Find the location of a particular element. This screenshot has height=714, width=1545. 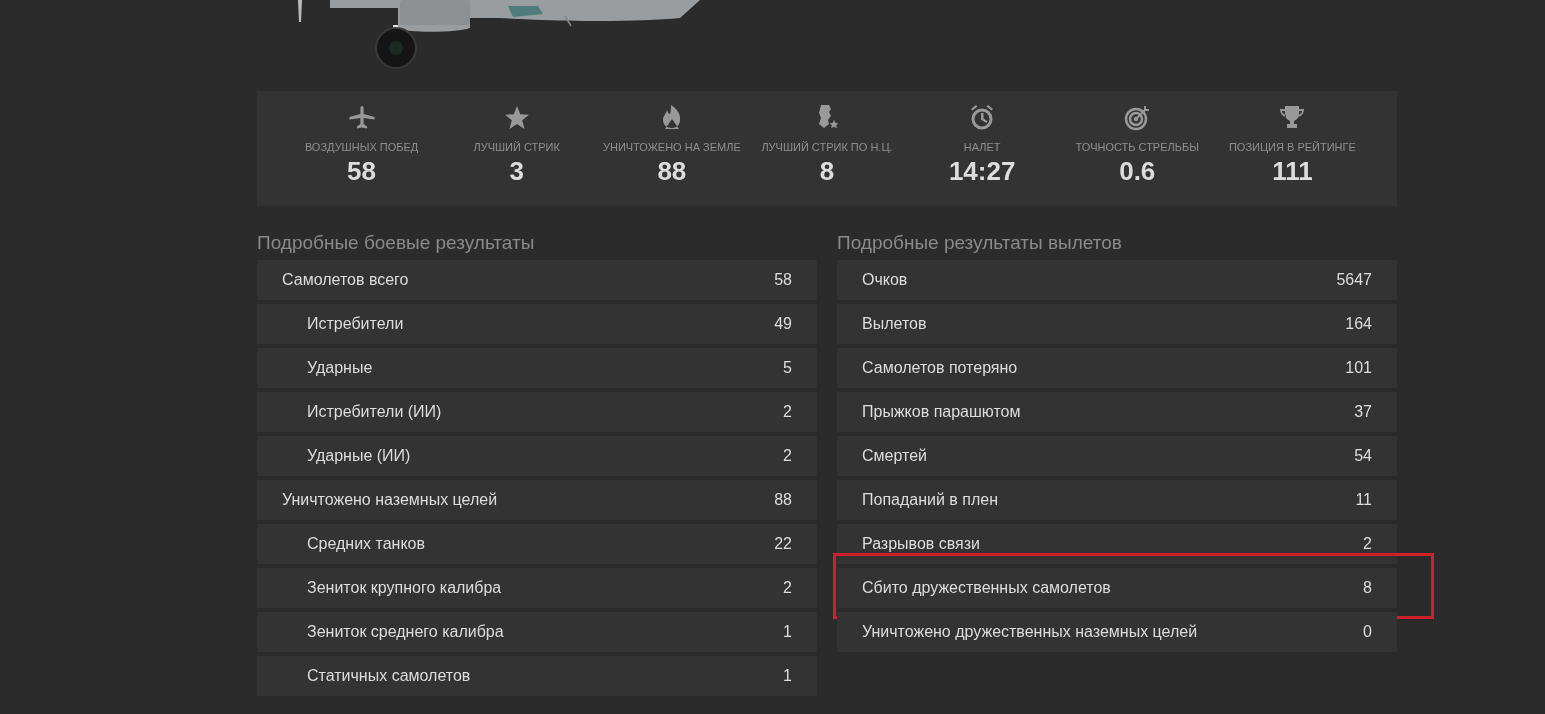

row-value: 5 is located at coordinates (787, 368).